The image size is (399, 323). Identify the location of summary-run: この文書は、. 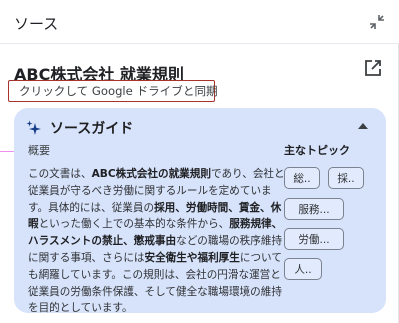
(60, 174).